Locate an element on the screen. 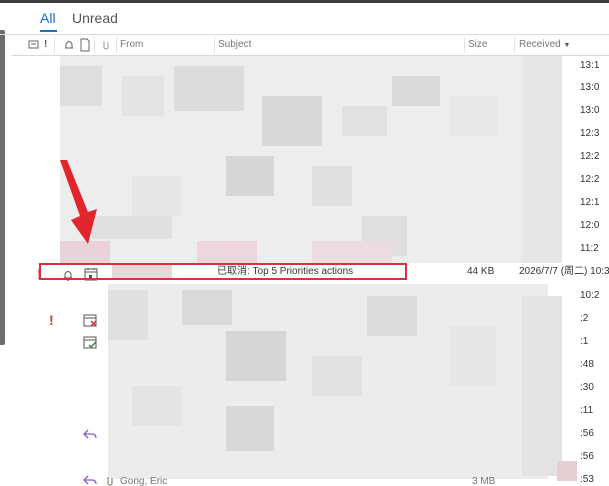 This screenshot has width=609, height=486. sort-descending-icon: ▼ is located at coordinates (567, 45).